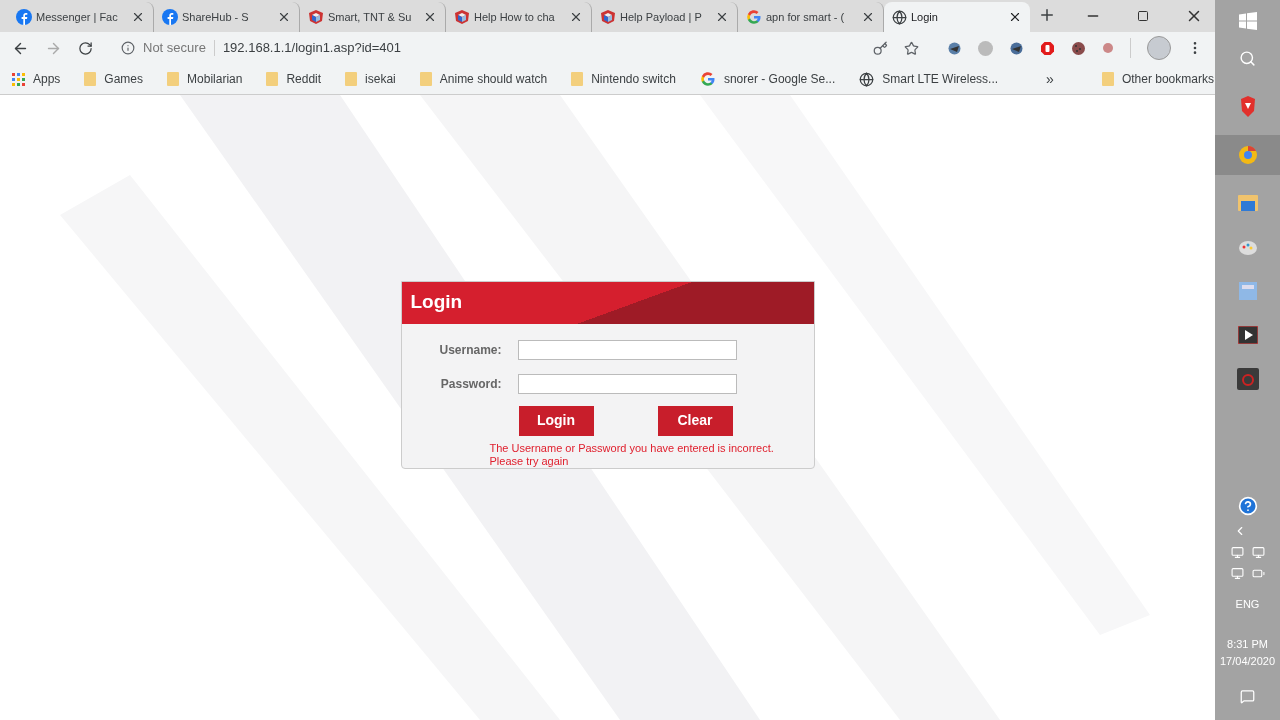  What do you see at coordinates (957, 17) in the screenshot?
I see `browser-tab: Login` at bounding box center [957, 17].